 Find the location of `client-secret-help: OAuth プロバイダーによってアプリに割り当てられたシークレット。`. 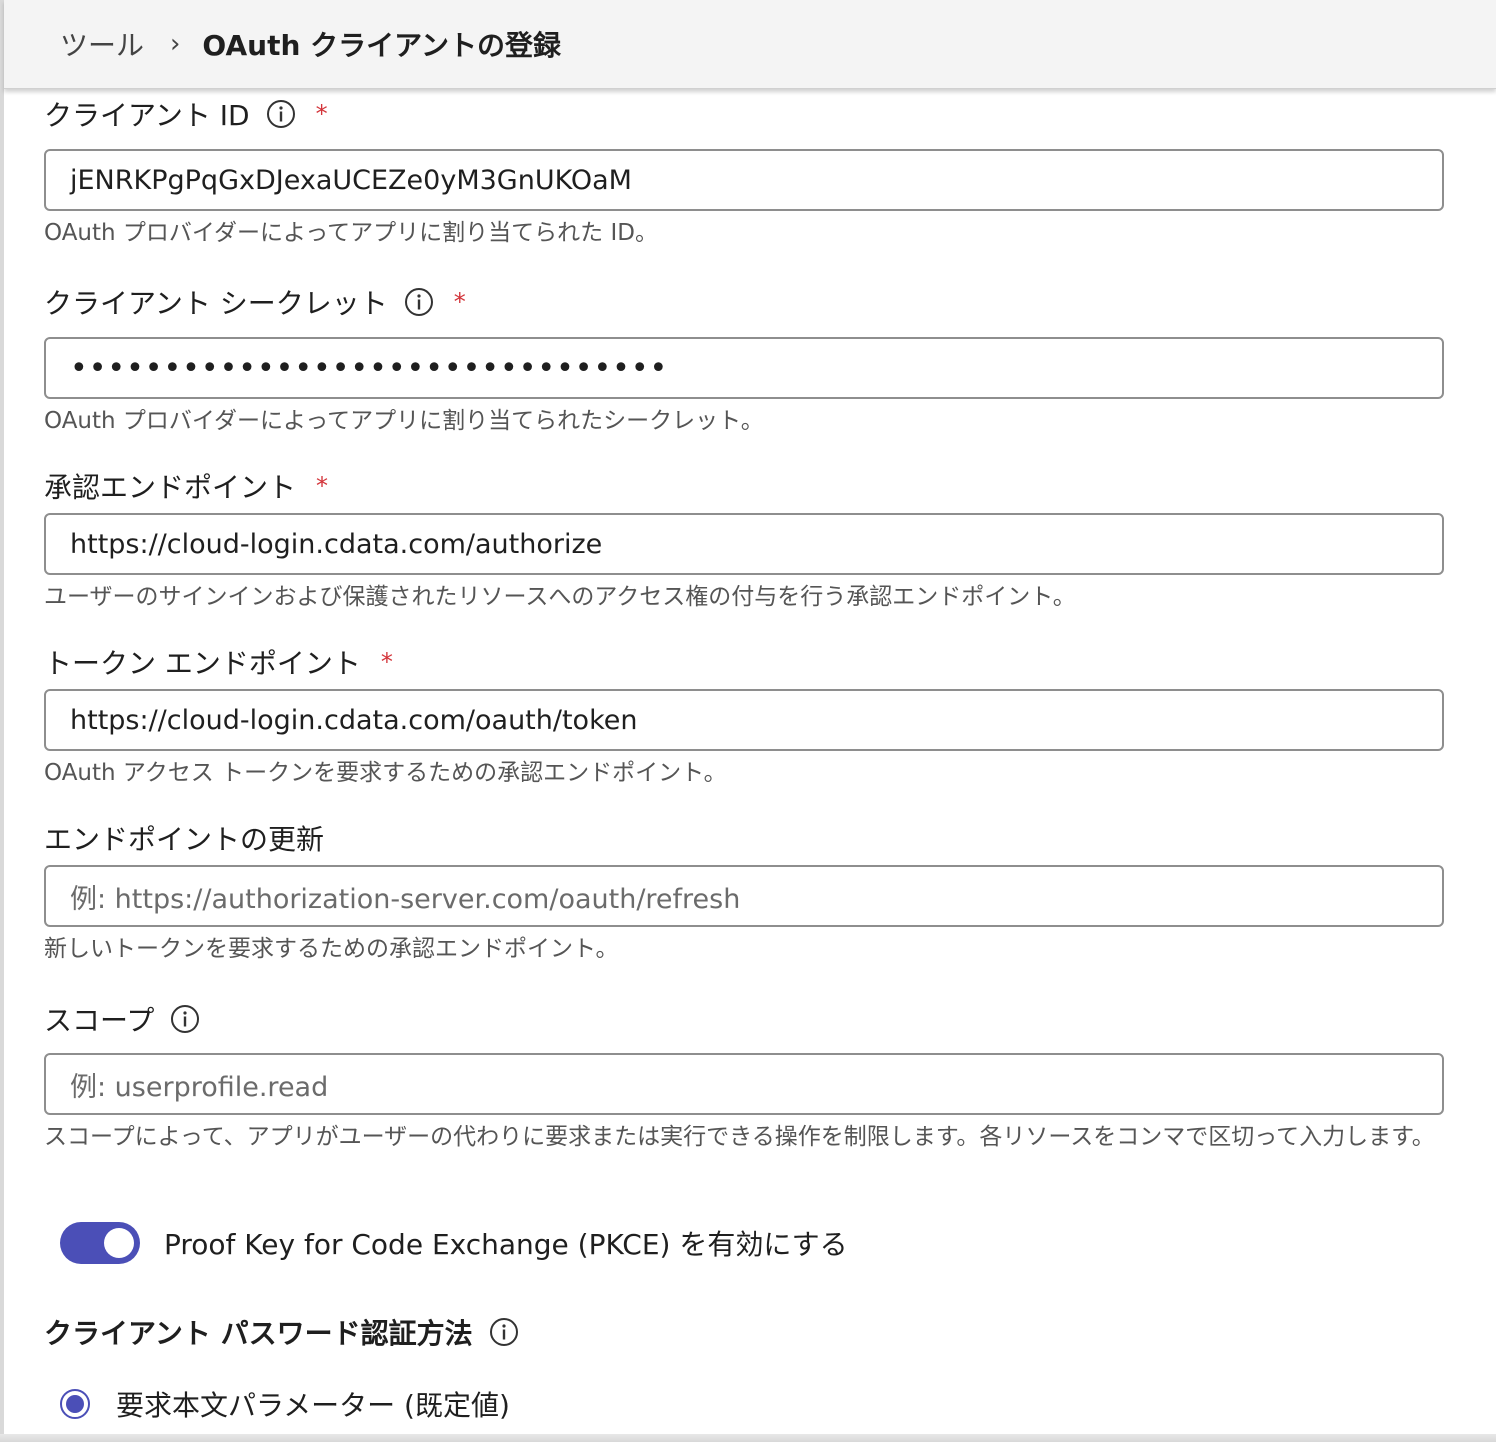

client-secret-help: OAuth プロバイダーによってアプリに割り当てられたシークレット。 is located at coordinates (404, 421).